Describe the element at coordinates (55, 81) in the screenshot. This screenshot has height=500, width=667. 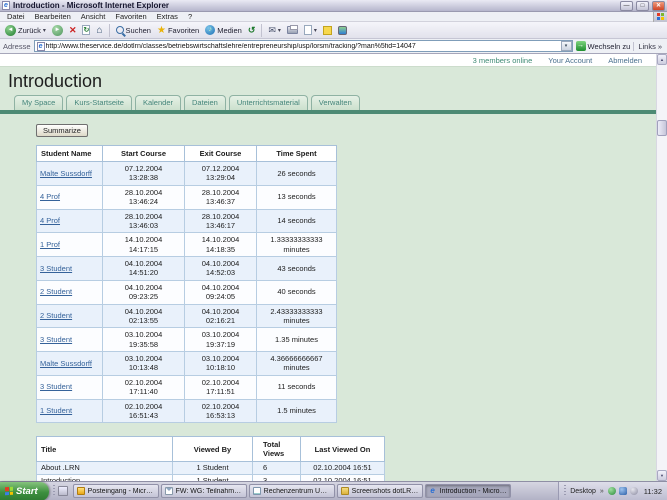
I see `page-title: Introduction` at that location.